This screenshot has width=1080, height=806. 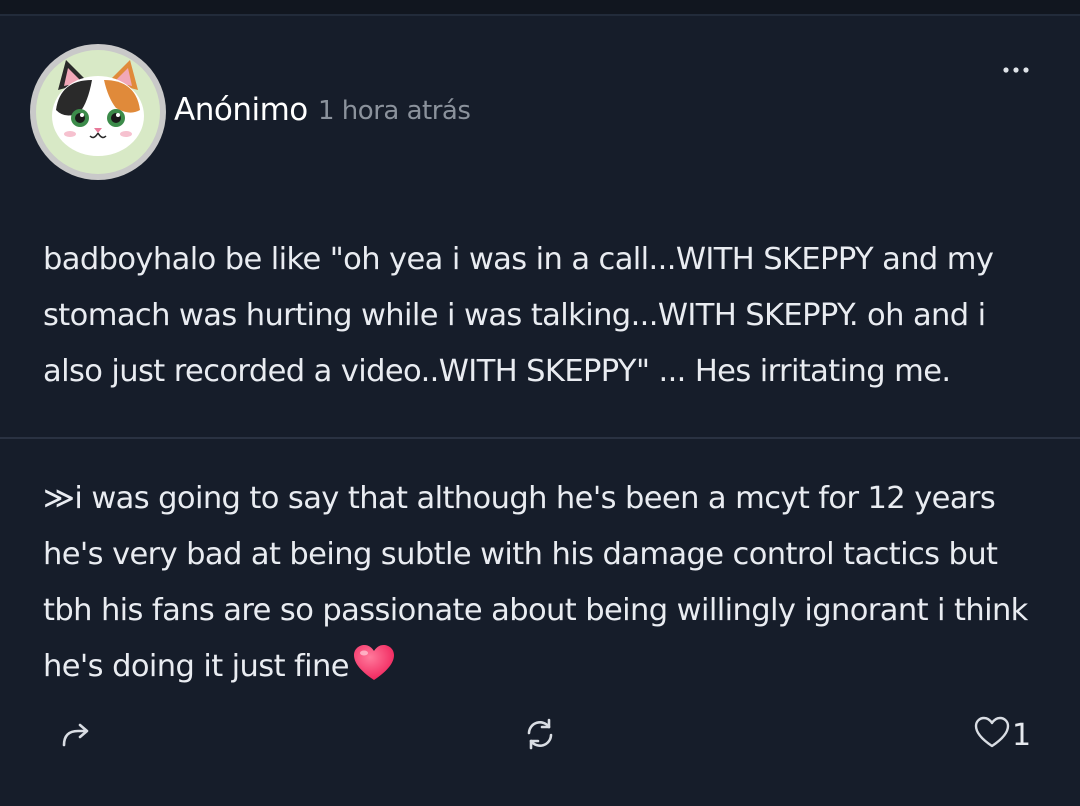 I want to click on share-icon, so click(x=76, y=737).